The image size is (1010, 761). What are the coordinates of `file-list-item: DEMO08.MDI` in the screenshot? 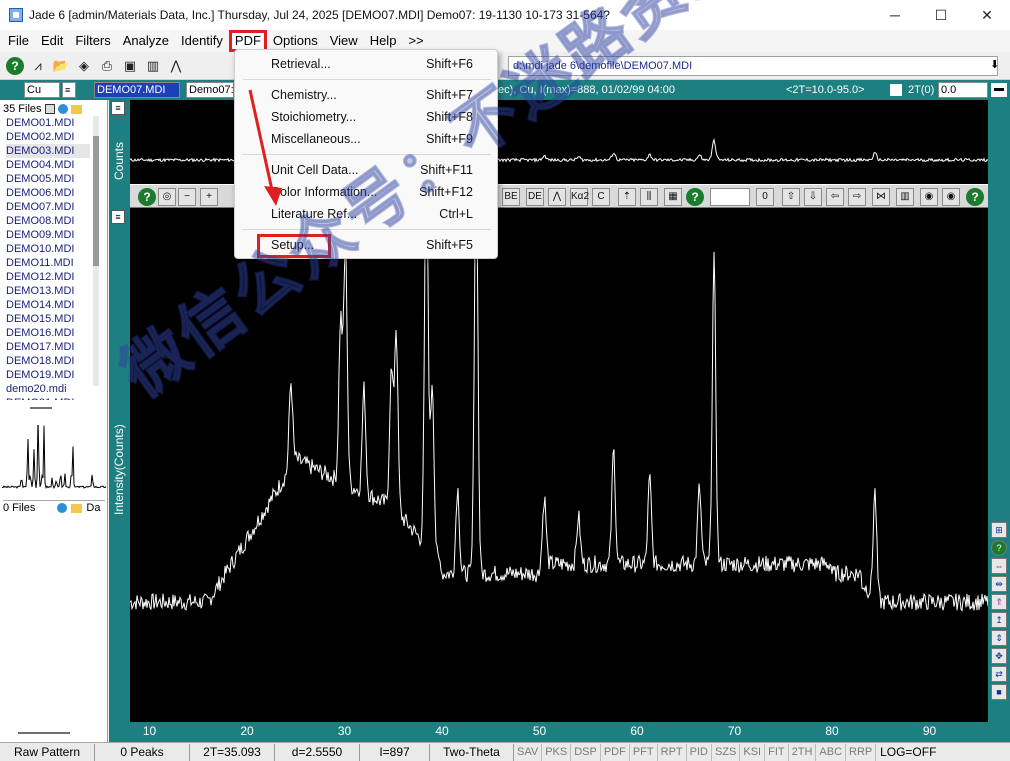 It's located at (48, 221).